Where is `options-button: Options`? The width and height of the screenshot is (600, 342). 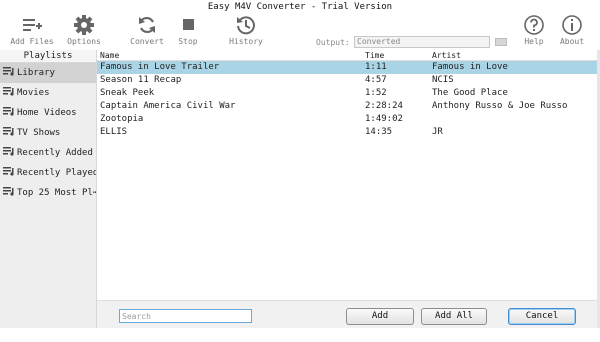
options-button: Options is located at coordinates (84, 30).